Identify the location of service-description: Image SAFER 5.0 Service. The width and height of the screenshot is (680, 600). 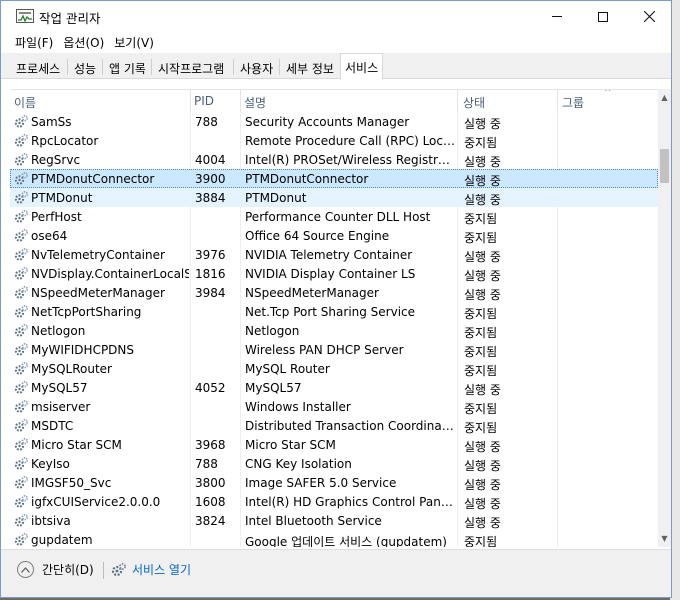
(321, 483).